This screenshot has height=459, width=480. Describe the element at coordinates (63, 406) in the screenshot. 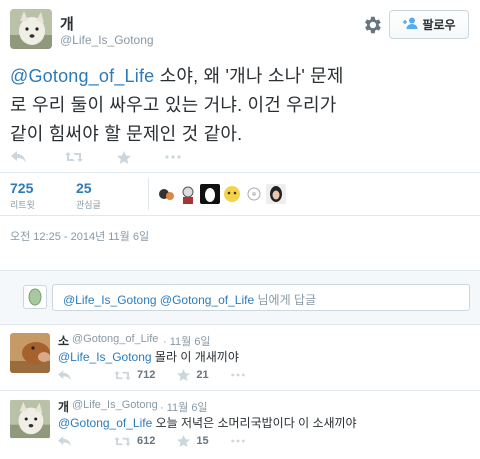

I see `reply-author-name: 개` at that location.